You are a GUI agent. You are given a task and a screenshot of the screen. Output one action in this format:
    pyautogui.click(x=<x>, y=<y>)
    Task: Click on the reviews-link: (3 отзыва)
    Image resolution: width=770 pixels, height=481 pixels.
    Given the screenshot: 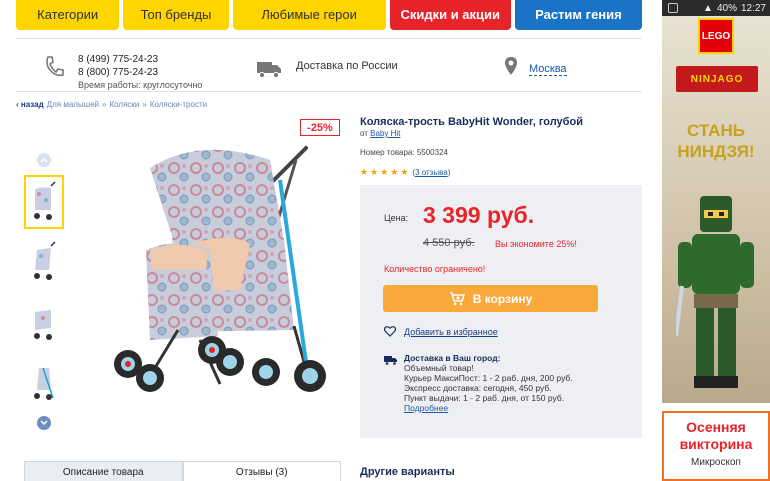 What is the action you would take?
    pyautogui.click(x=431, y=172)
    